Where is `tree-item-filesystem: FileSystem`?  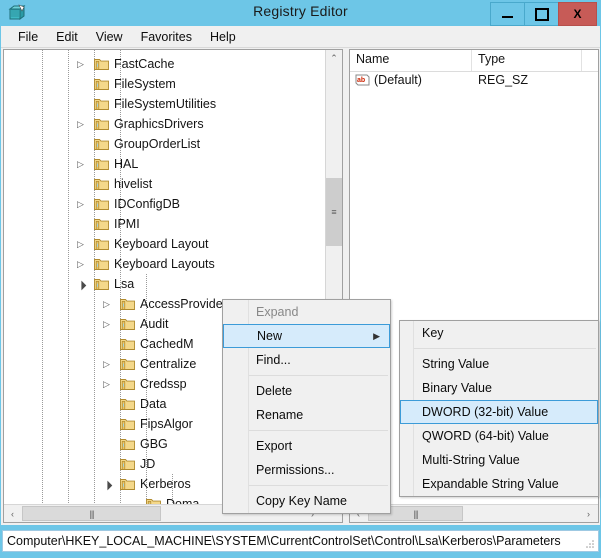 tree-item-filesystem: FileSystem is located at coordinates (165, 84).